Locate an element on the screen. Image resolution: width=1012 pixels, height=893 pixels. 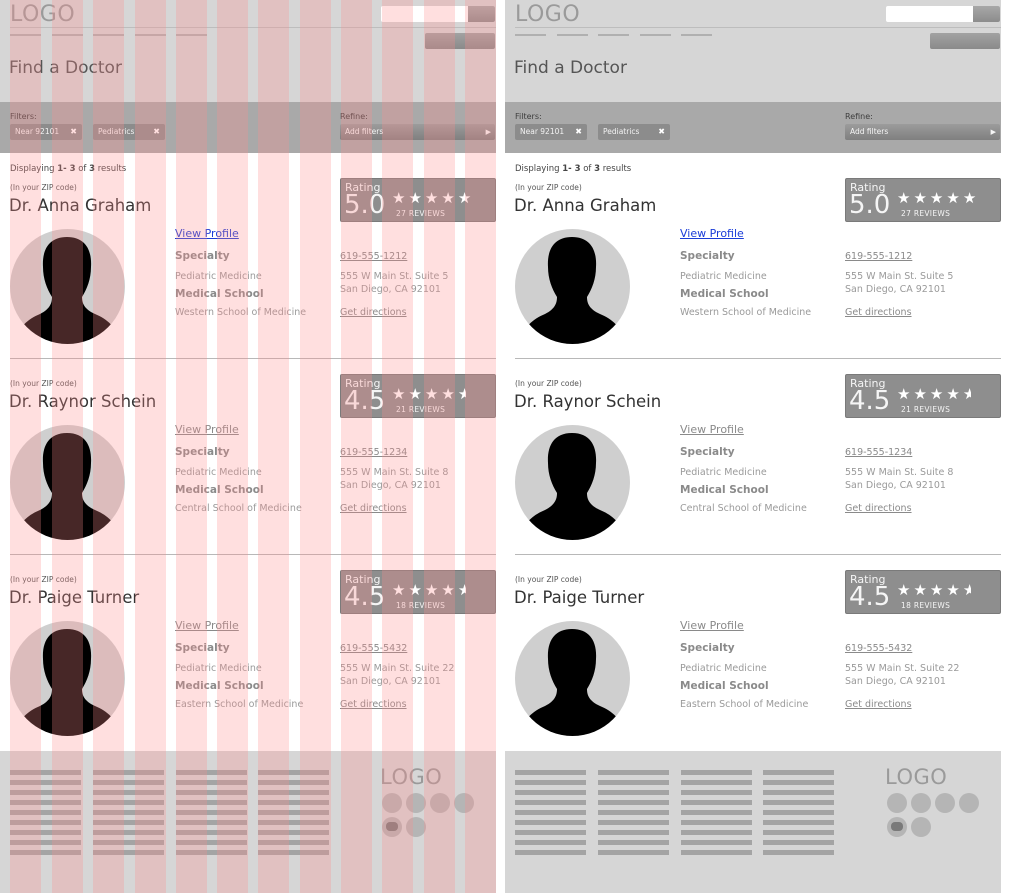
search-input is located at coordinates (943, 14).